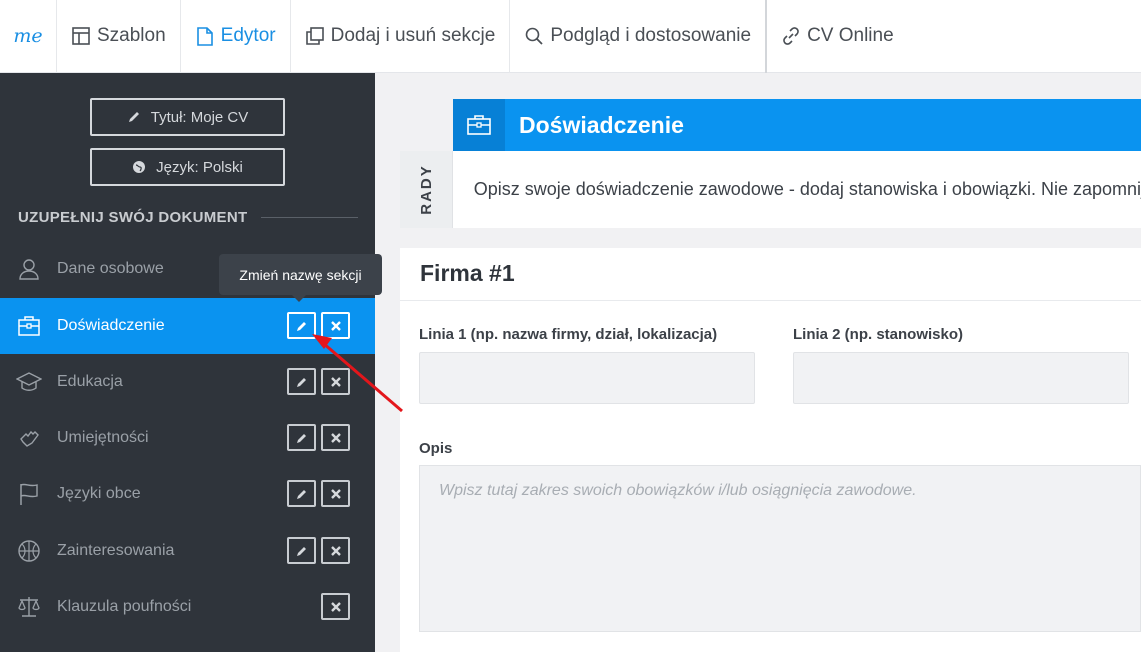  What do you see at coordinates (116, 550) in the screenshot?
I see `sidebar-item-label: Zainteresowania` at bounding box center [116, 550].